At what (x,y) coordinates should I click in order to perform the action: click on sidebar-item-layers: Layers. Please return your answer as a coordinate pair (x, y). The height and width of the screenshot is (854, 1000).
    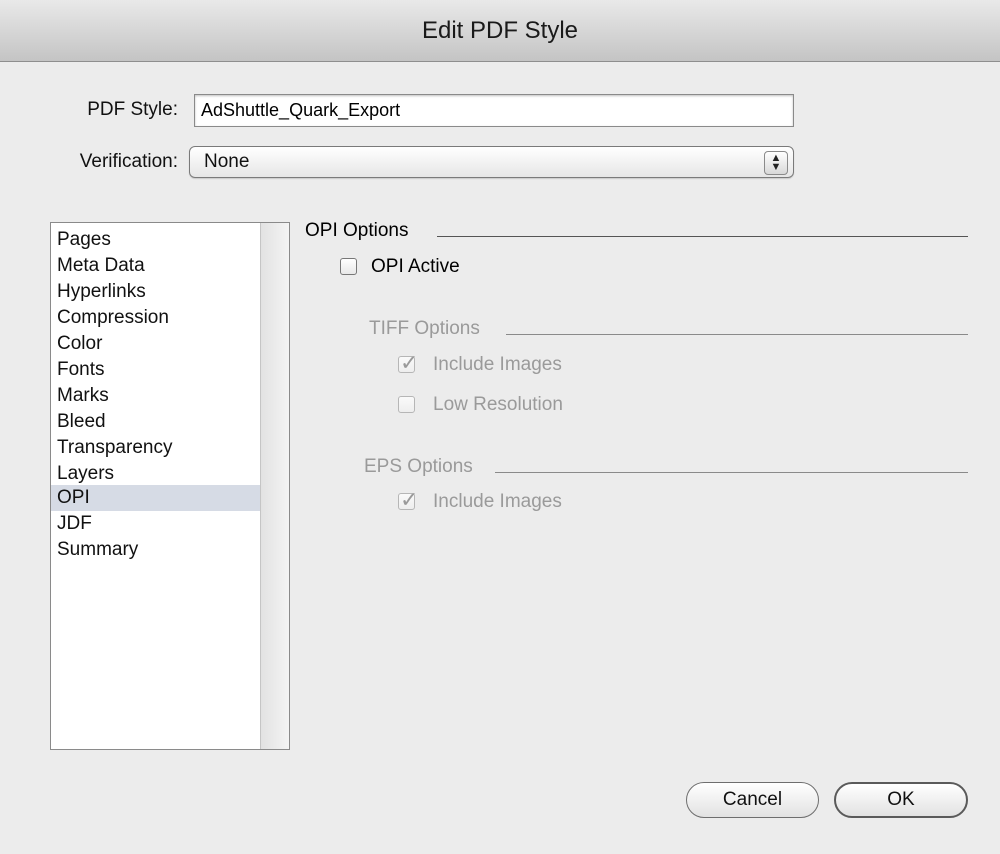
    Looking at the image, I should click on (156, 474).